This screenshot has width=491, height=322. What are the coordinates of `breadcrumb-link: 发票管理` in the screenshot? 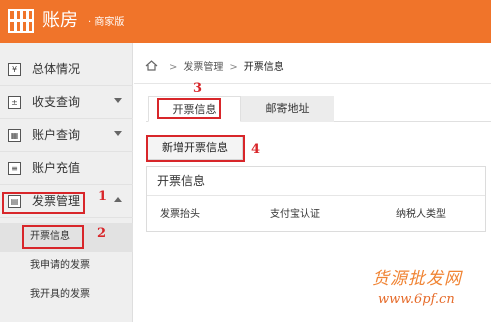 It's located at (203, 67).